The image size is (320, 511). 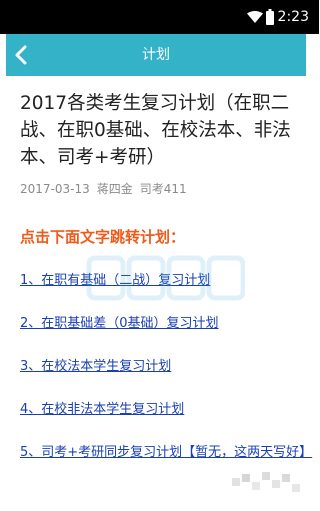 I want to click on plan-list-item: 3、在校法本学生复习计划, so click(x=164, y=366).